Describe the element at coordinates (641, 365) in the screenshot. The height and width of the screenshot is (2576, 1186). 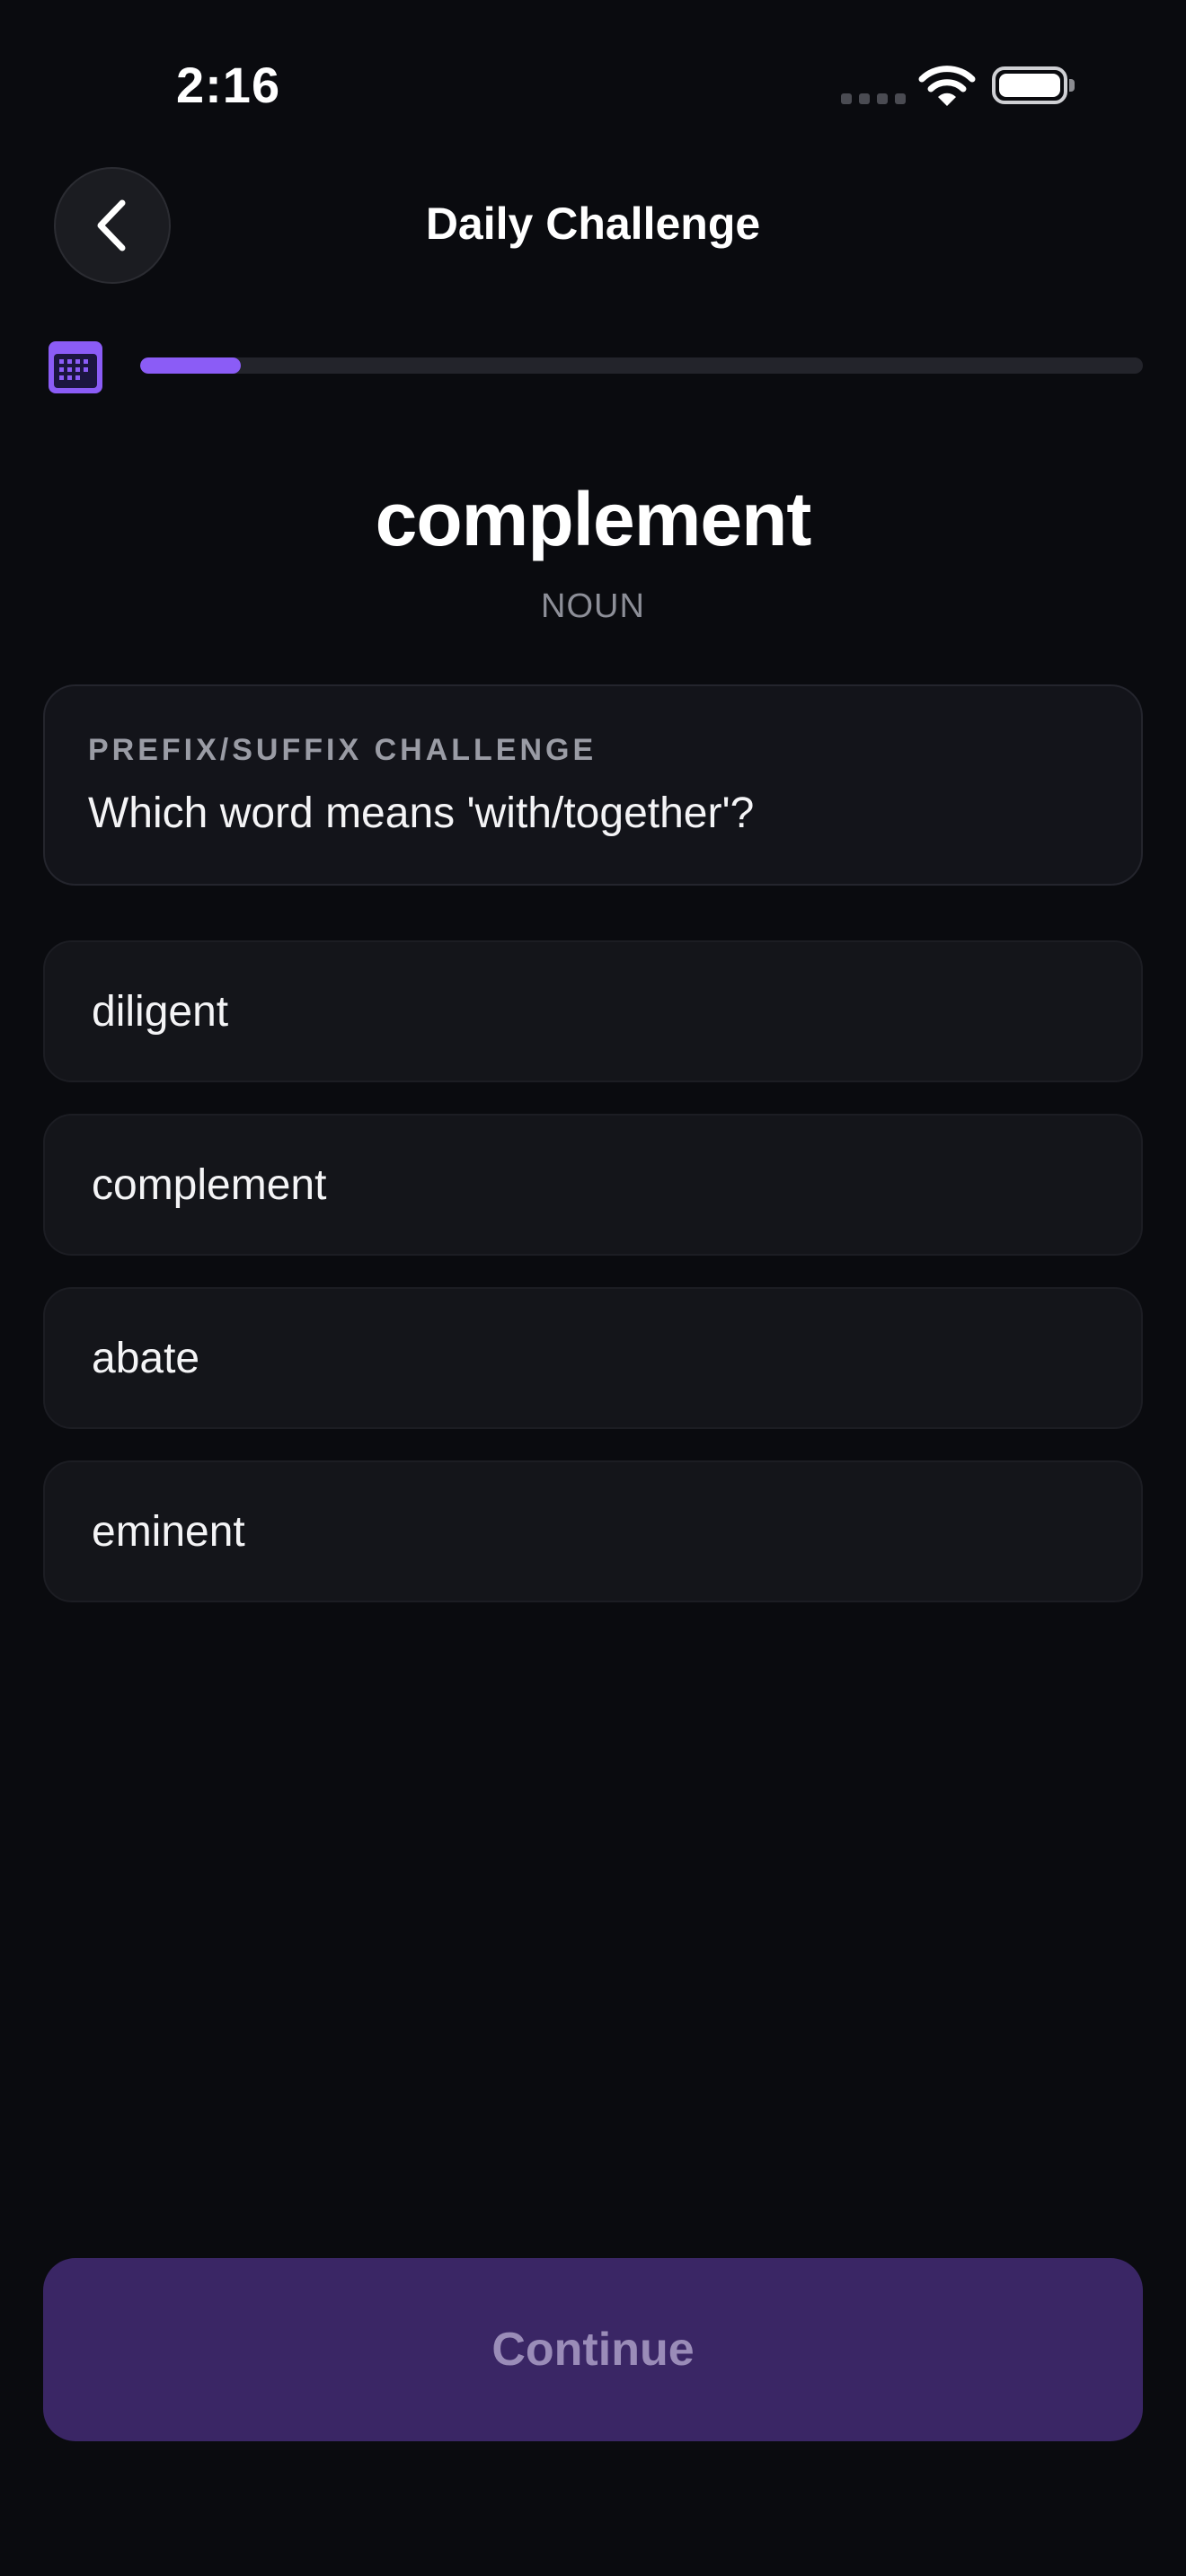
I see `progress-bar` at that location.